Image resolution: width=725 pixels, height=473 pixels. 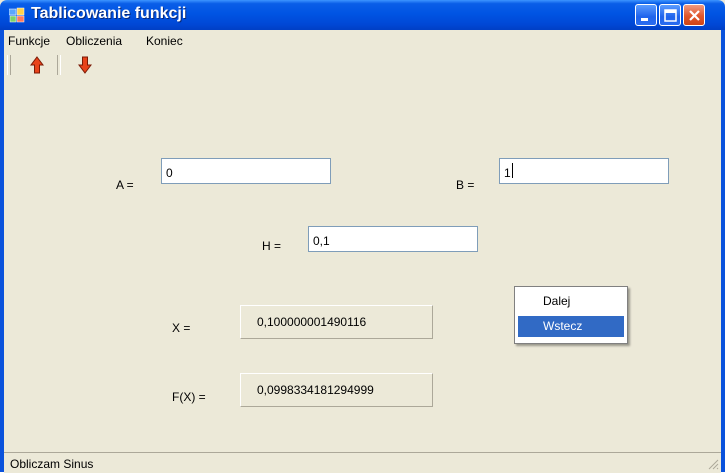 I want to click on toolbar-separator, so click(x=59, y=65).